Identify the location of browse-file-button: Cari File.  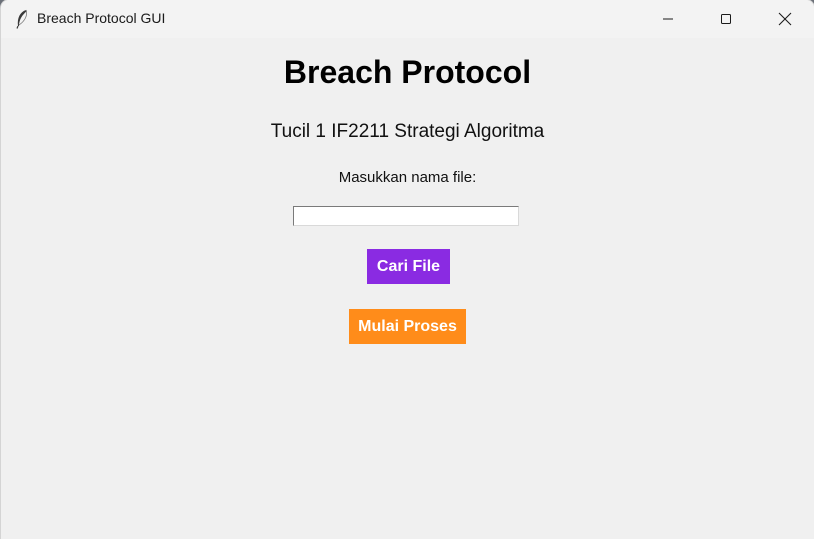
(408, 266).